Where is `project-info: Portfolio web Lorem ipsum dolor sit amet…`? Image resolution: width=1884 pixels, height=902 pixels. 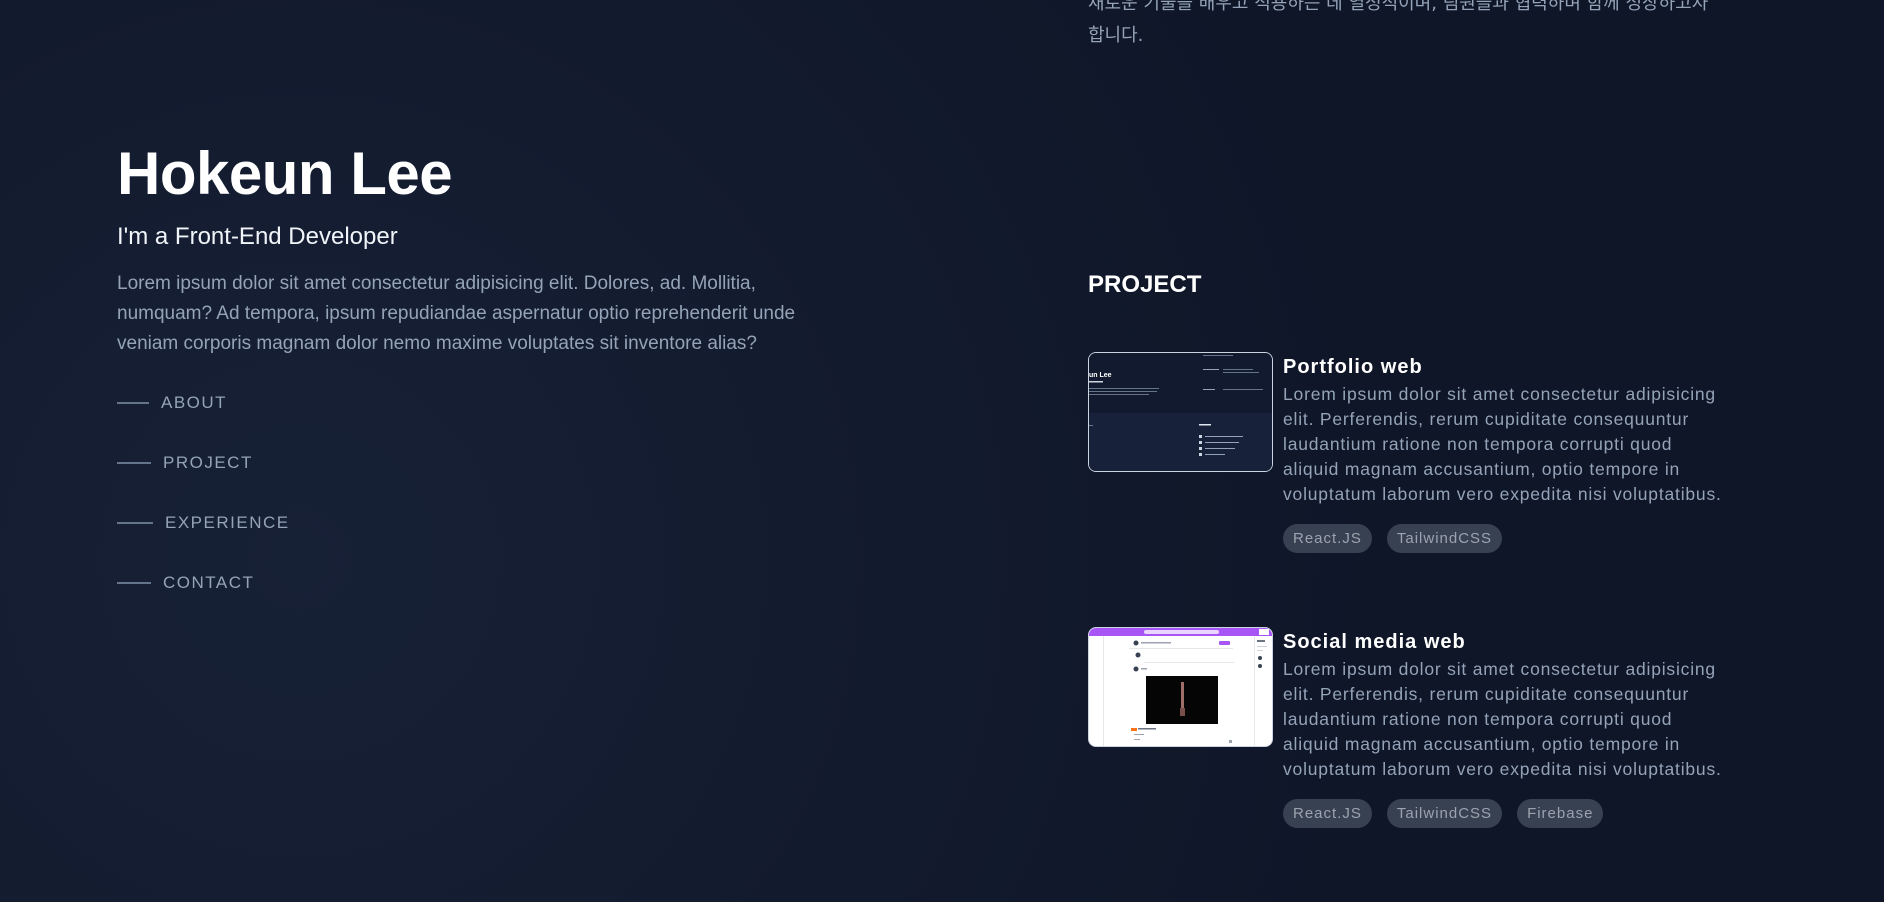
project-info: Portfolio web Lorem ipsum dolor sit amet… is located at coordinates (1503, 452).